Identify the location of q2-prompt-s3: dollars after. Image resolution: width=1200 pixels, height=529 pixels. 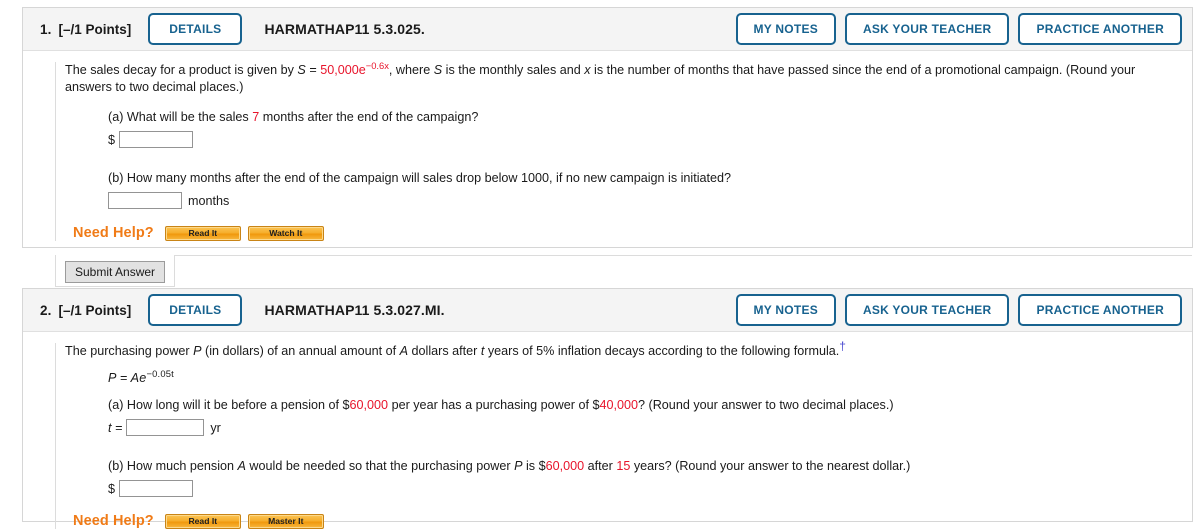
(444, 351).